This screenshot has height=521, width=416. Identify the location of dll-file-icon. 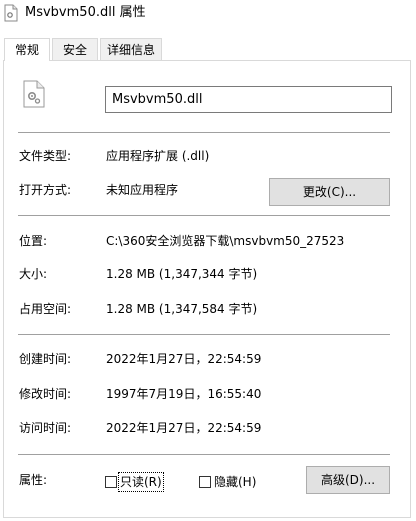
(11, 13).